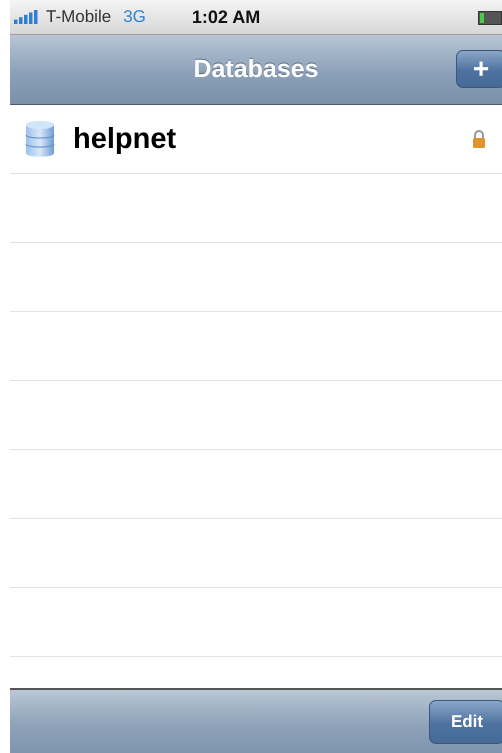 This screenshot has height=753, width=502. What do you see at coordinates (226, 17) in the screenshot?
I see `clock-time: 1:02 AM` at bounding box center [226, 17].